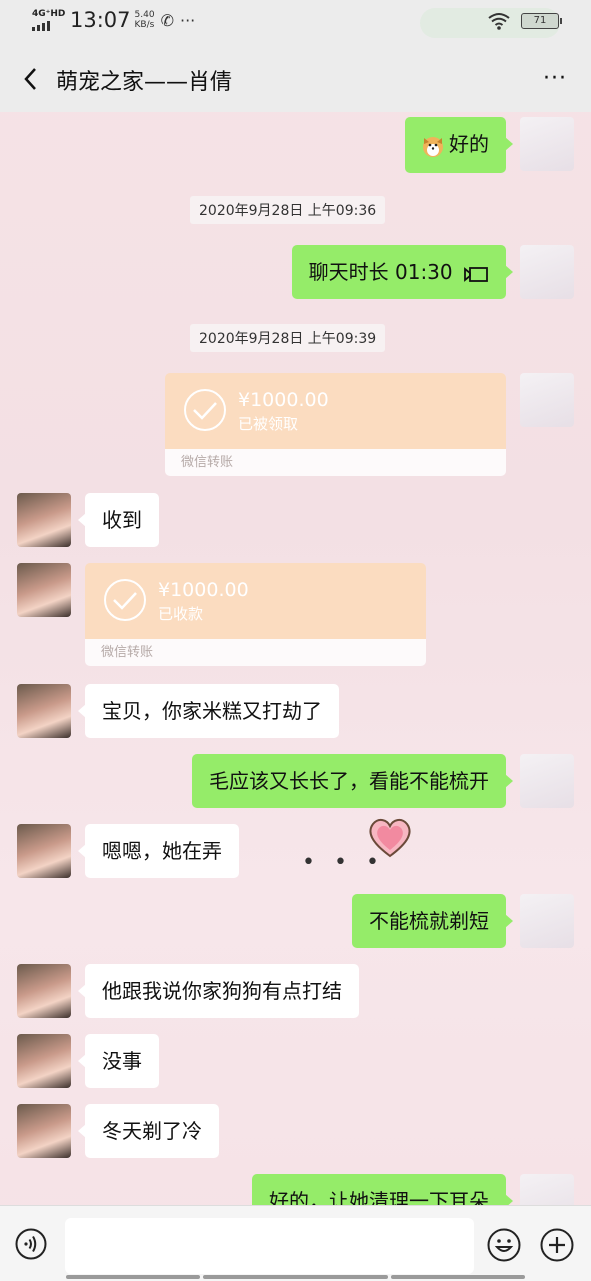 Image resolution: width=591 pixels, height=1281 pixels. I want to click on message-bubble: 不能梳就剃短, so click(432, 921).